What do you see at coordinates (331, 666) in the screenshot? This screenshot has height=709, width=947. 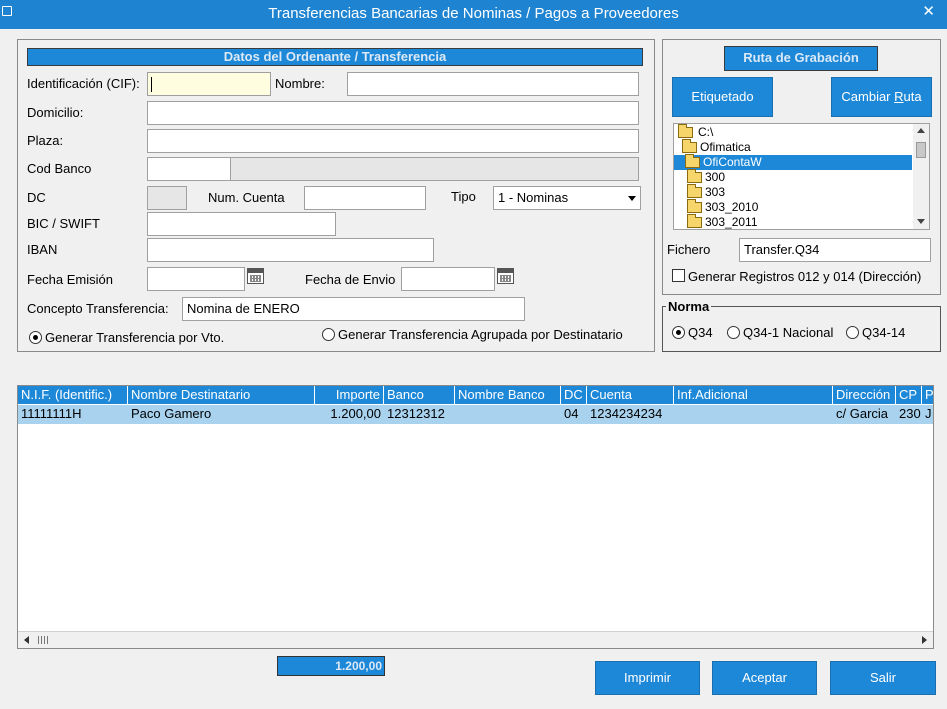 I see `total-importe: 1.200,00` at bounding box center [331, 666].